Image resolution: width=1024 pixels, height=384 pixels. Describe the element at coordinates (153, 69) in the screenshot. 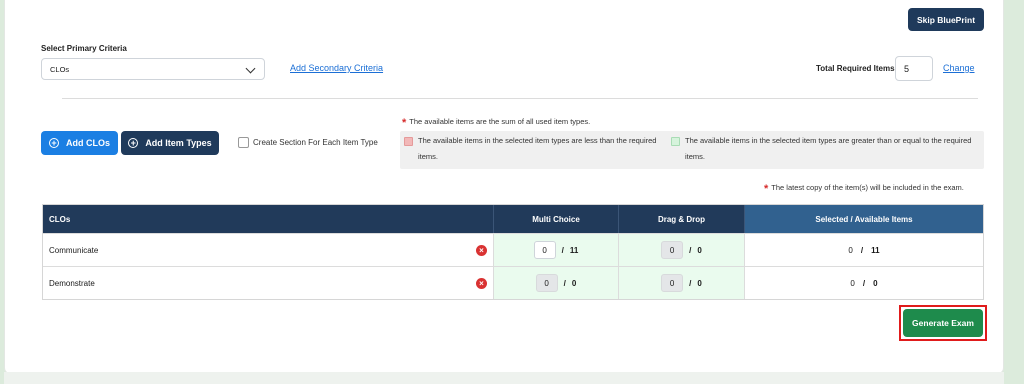

I see `primary-criteria-select: CLOs` at that location.